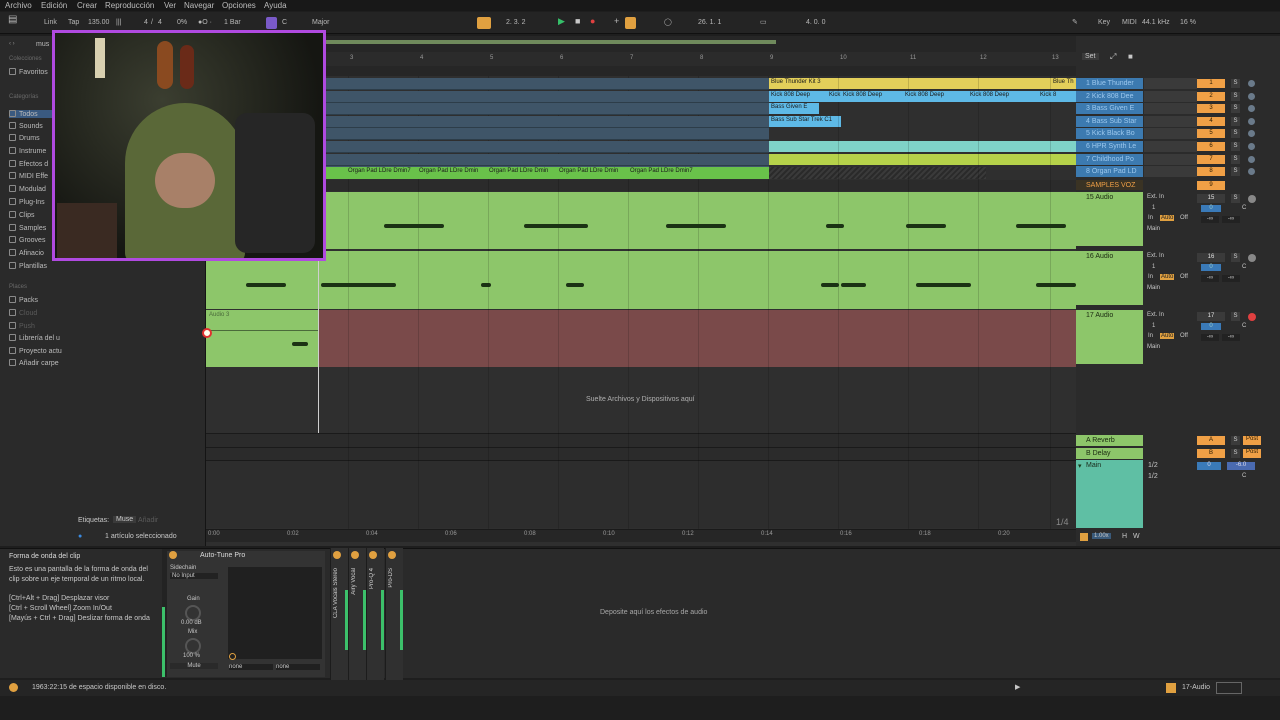 The image size is (1280, 720). What do you see at coordinates (1109, 494) in the screenshot?
I see `track-main: Main` at bounding box center [1109, 494].